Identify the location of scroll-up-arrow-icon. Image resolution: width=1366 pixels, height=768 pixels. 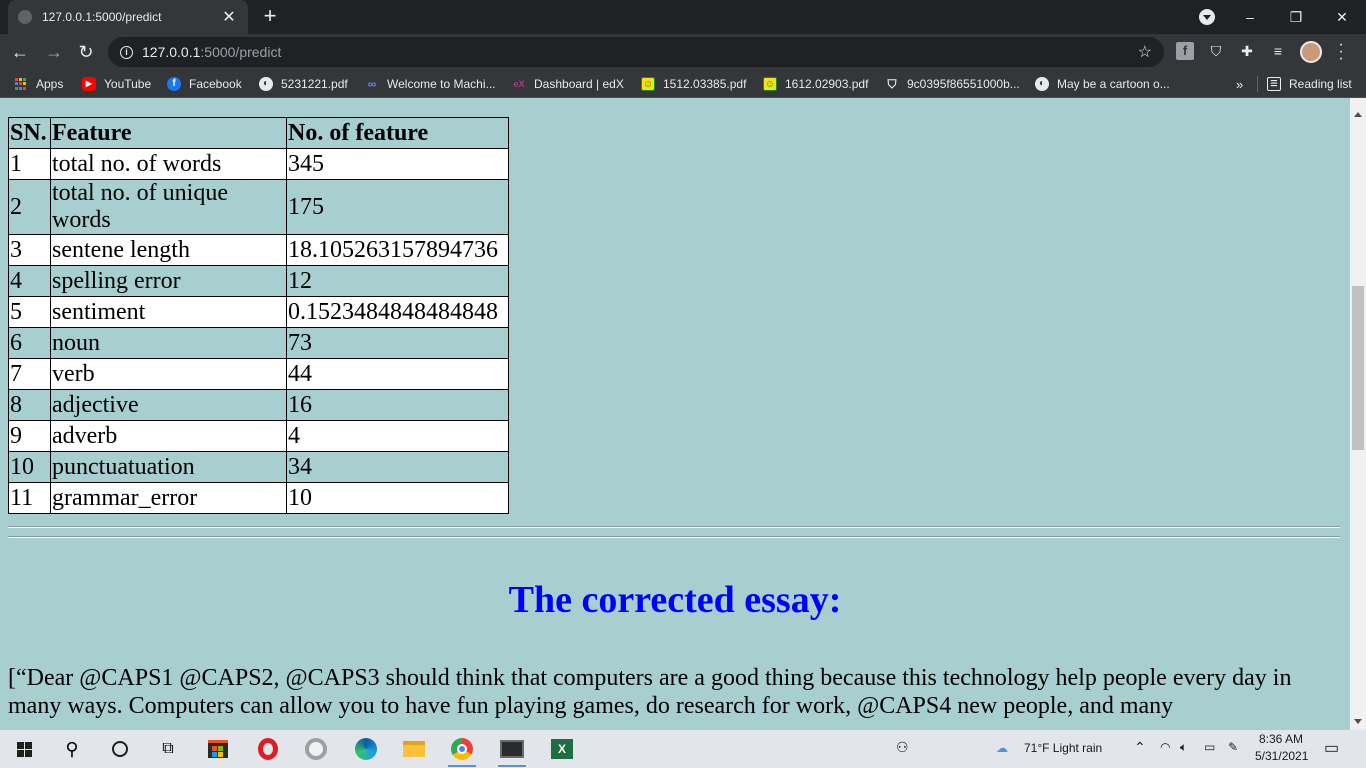
(1358, 114).